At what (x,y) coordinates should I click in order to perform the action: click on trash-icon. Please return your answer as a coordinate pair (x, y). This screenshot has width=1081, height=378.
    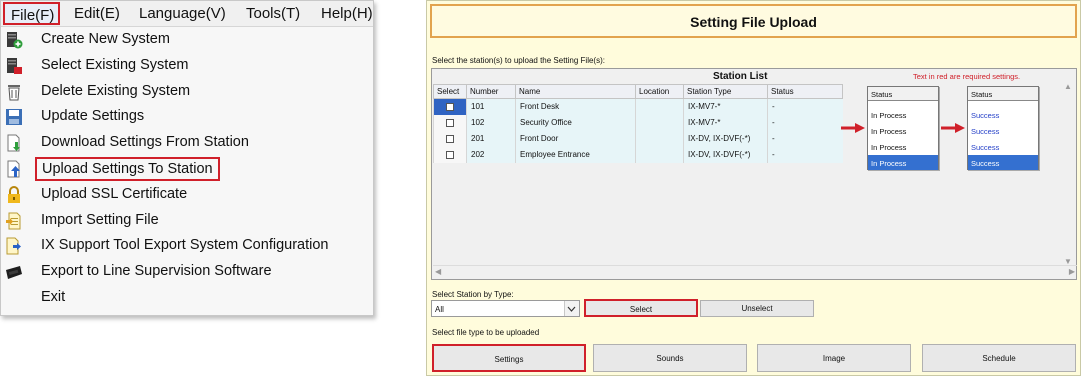
    Looking at the image, I should click on (14, 92).